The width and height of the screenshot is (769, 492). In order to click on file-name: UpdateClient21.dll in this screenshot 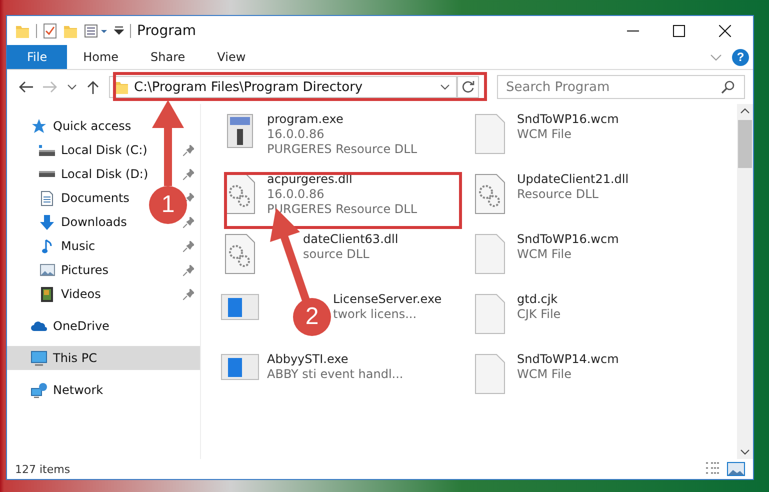, I will do `click(573, 179)`.